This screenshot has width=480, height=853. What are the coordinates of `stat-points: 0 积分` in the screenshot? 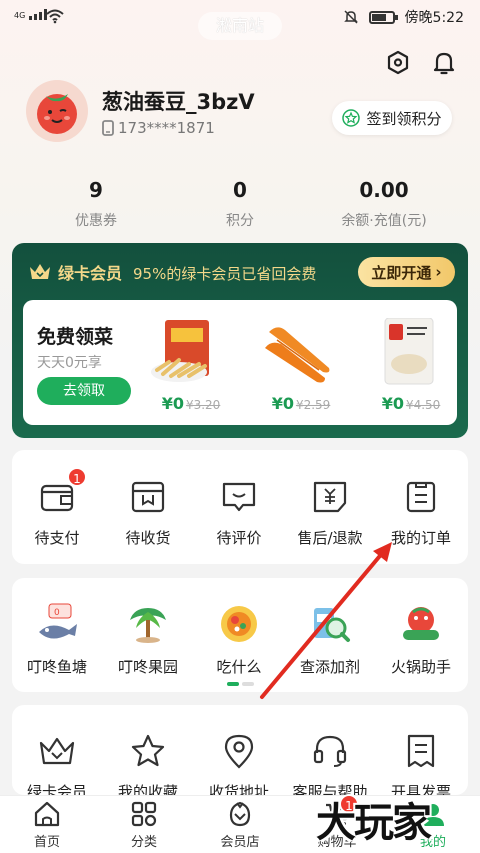 It's located at (240, 204).